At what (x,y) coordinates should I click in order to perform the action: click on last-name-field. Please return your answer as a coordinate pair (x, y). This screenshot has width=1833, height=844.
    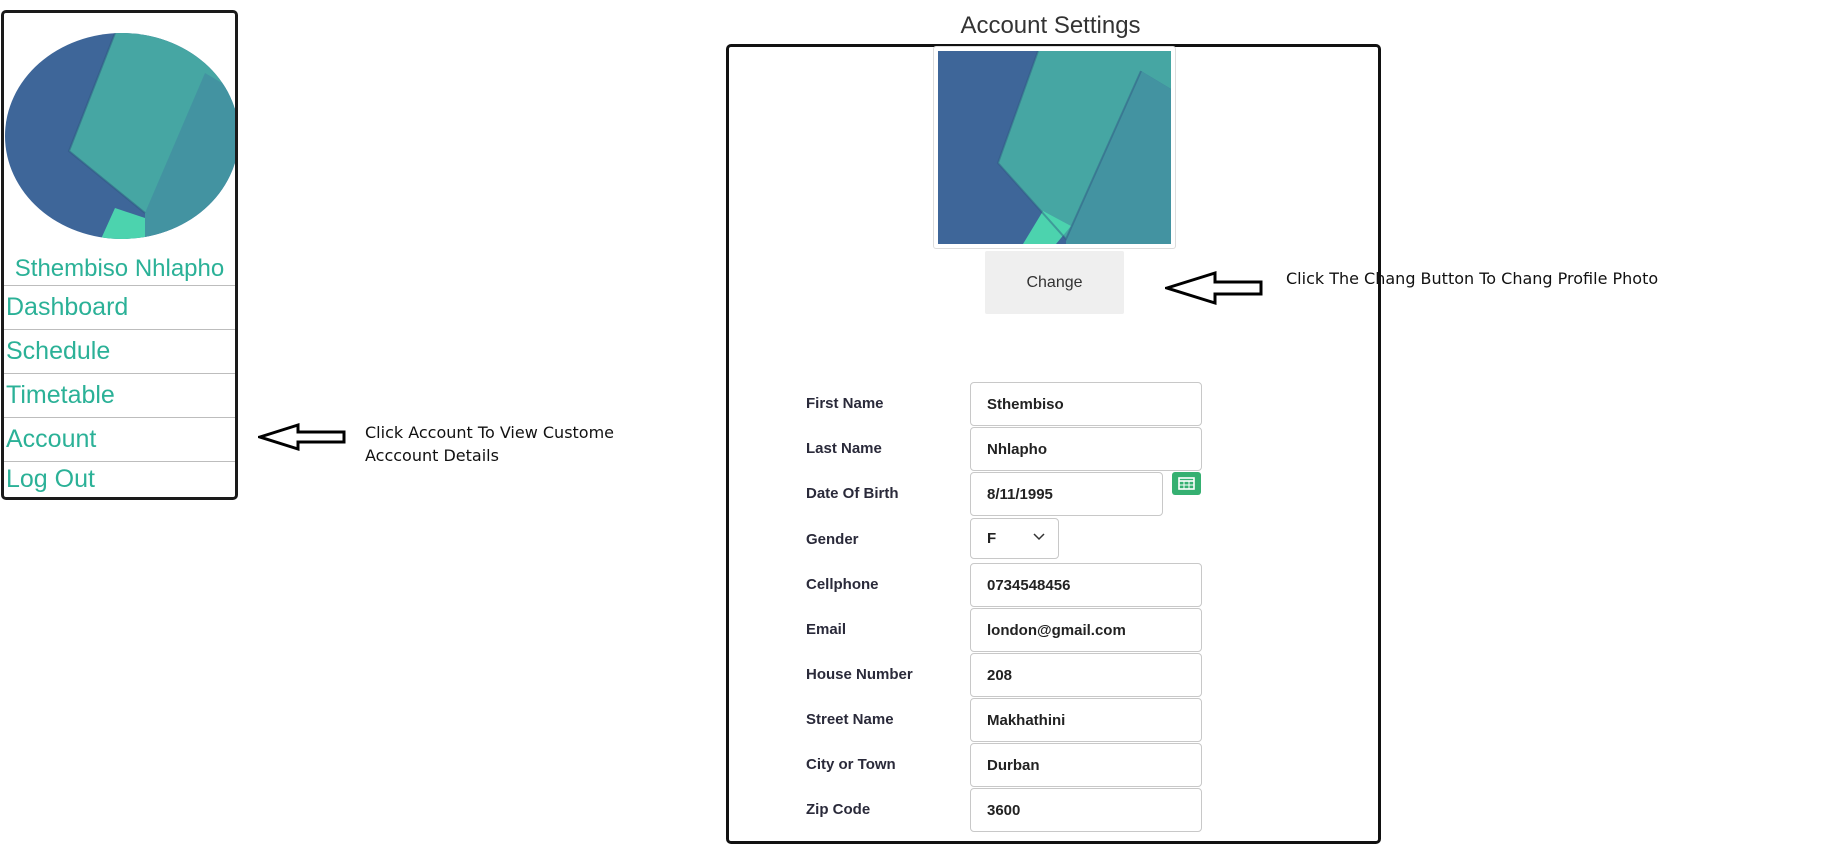
    Looking at the image, I should click on (1086, 449).